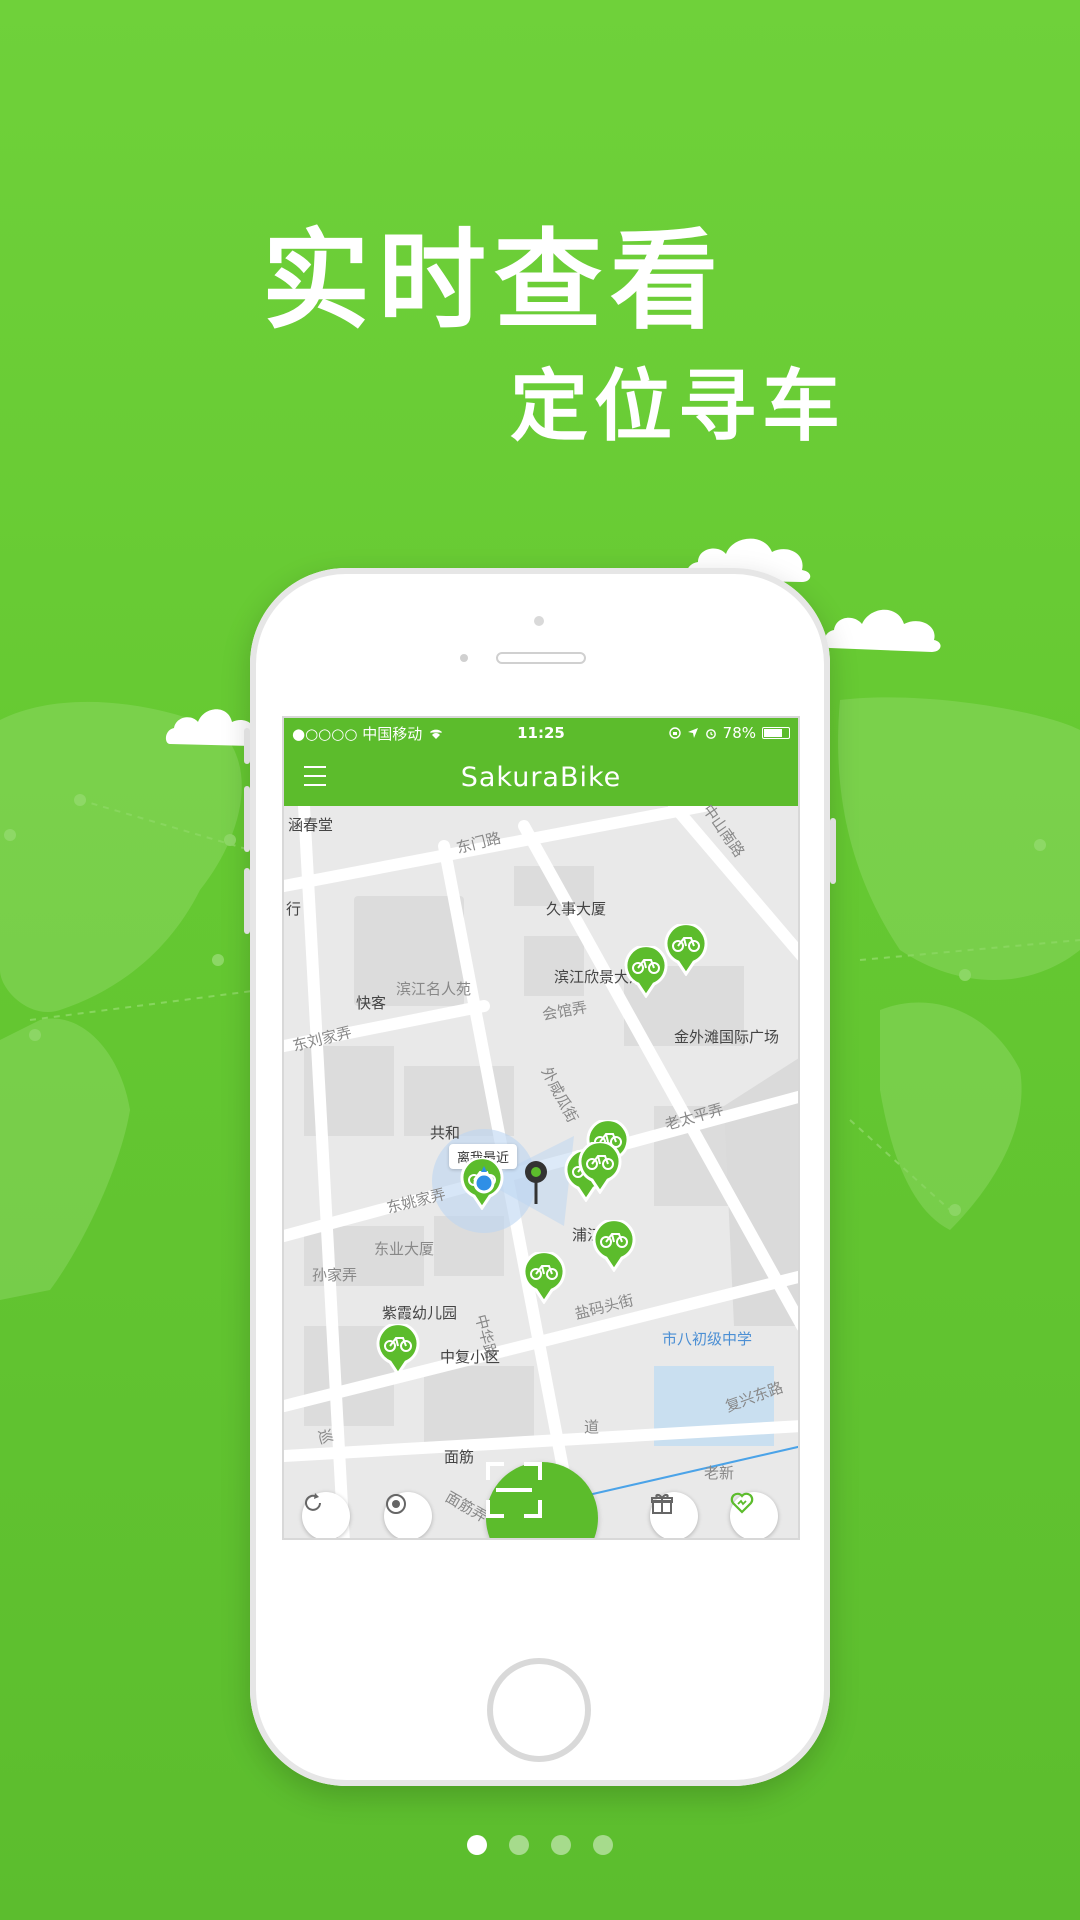 This screenshot has height=1920, width=1080. What do you see at coordinates (882, 630) in the screenshot?
I see `cloud` at bounding box center [882, 630].